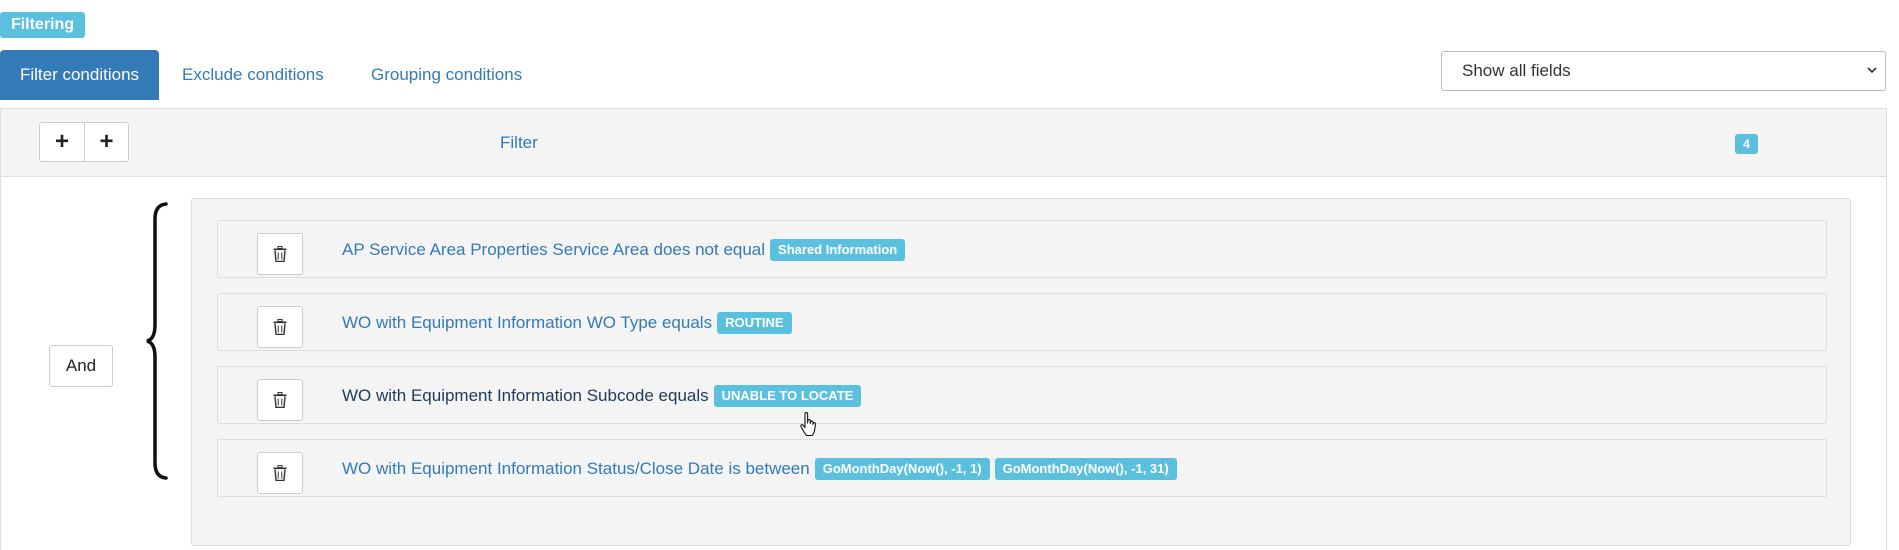  I want to click on curly-brace-icon, so click(157, 341).